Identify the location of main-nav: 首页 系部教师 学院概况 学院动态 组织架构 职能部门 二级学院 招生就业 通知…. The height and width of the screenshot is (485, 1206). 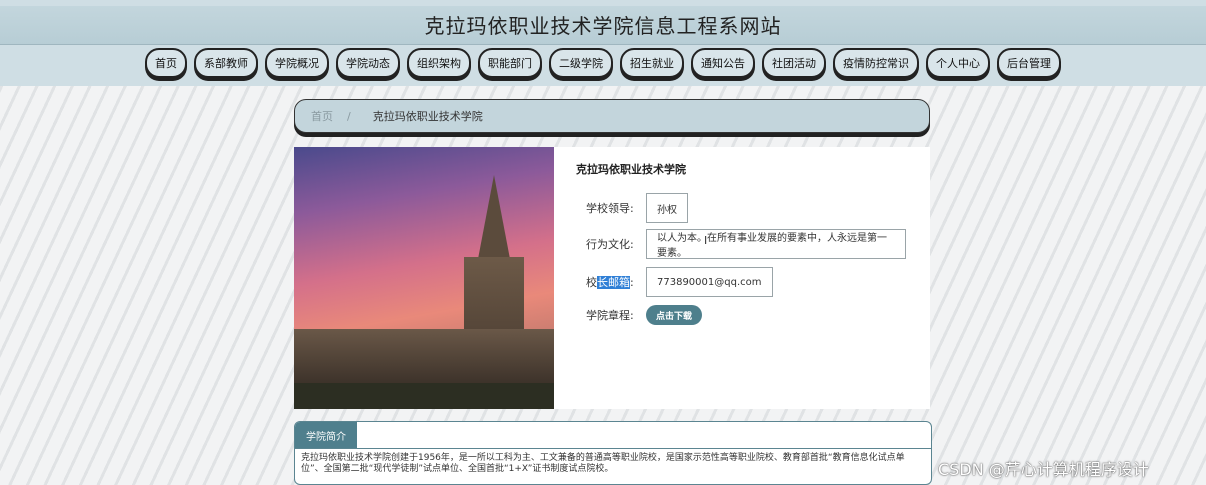
(603, 65).